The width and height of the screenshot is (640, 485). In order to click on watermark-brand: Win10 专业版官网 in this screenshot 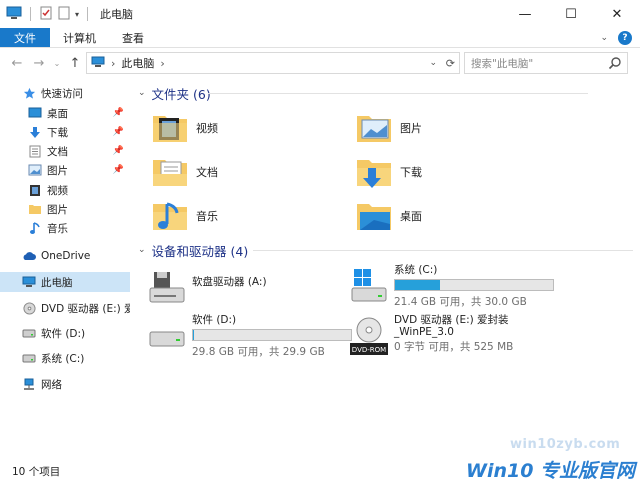, I will do `click(551, 471)`.